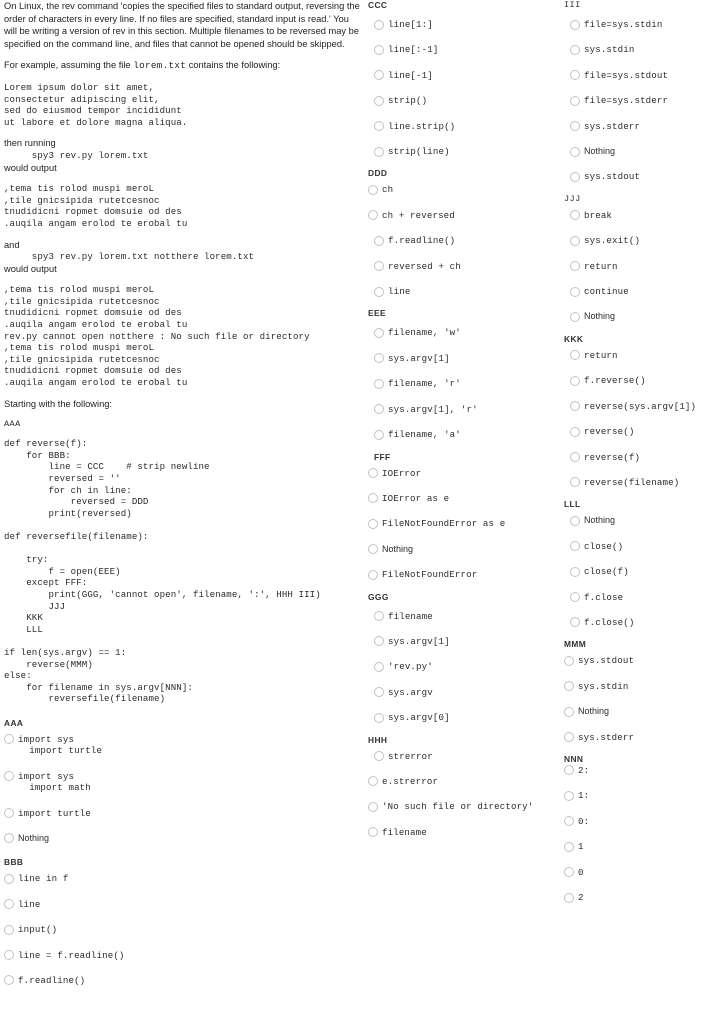 This screenshot has height=1024, width=712. Describe the element at coordinates (466, 24) in the screenshot. I see `option-ccc-0: line[1:]` at that location.